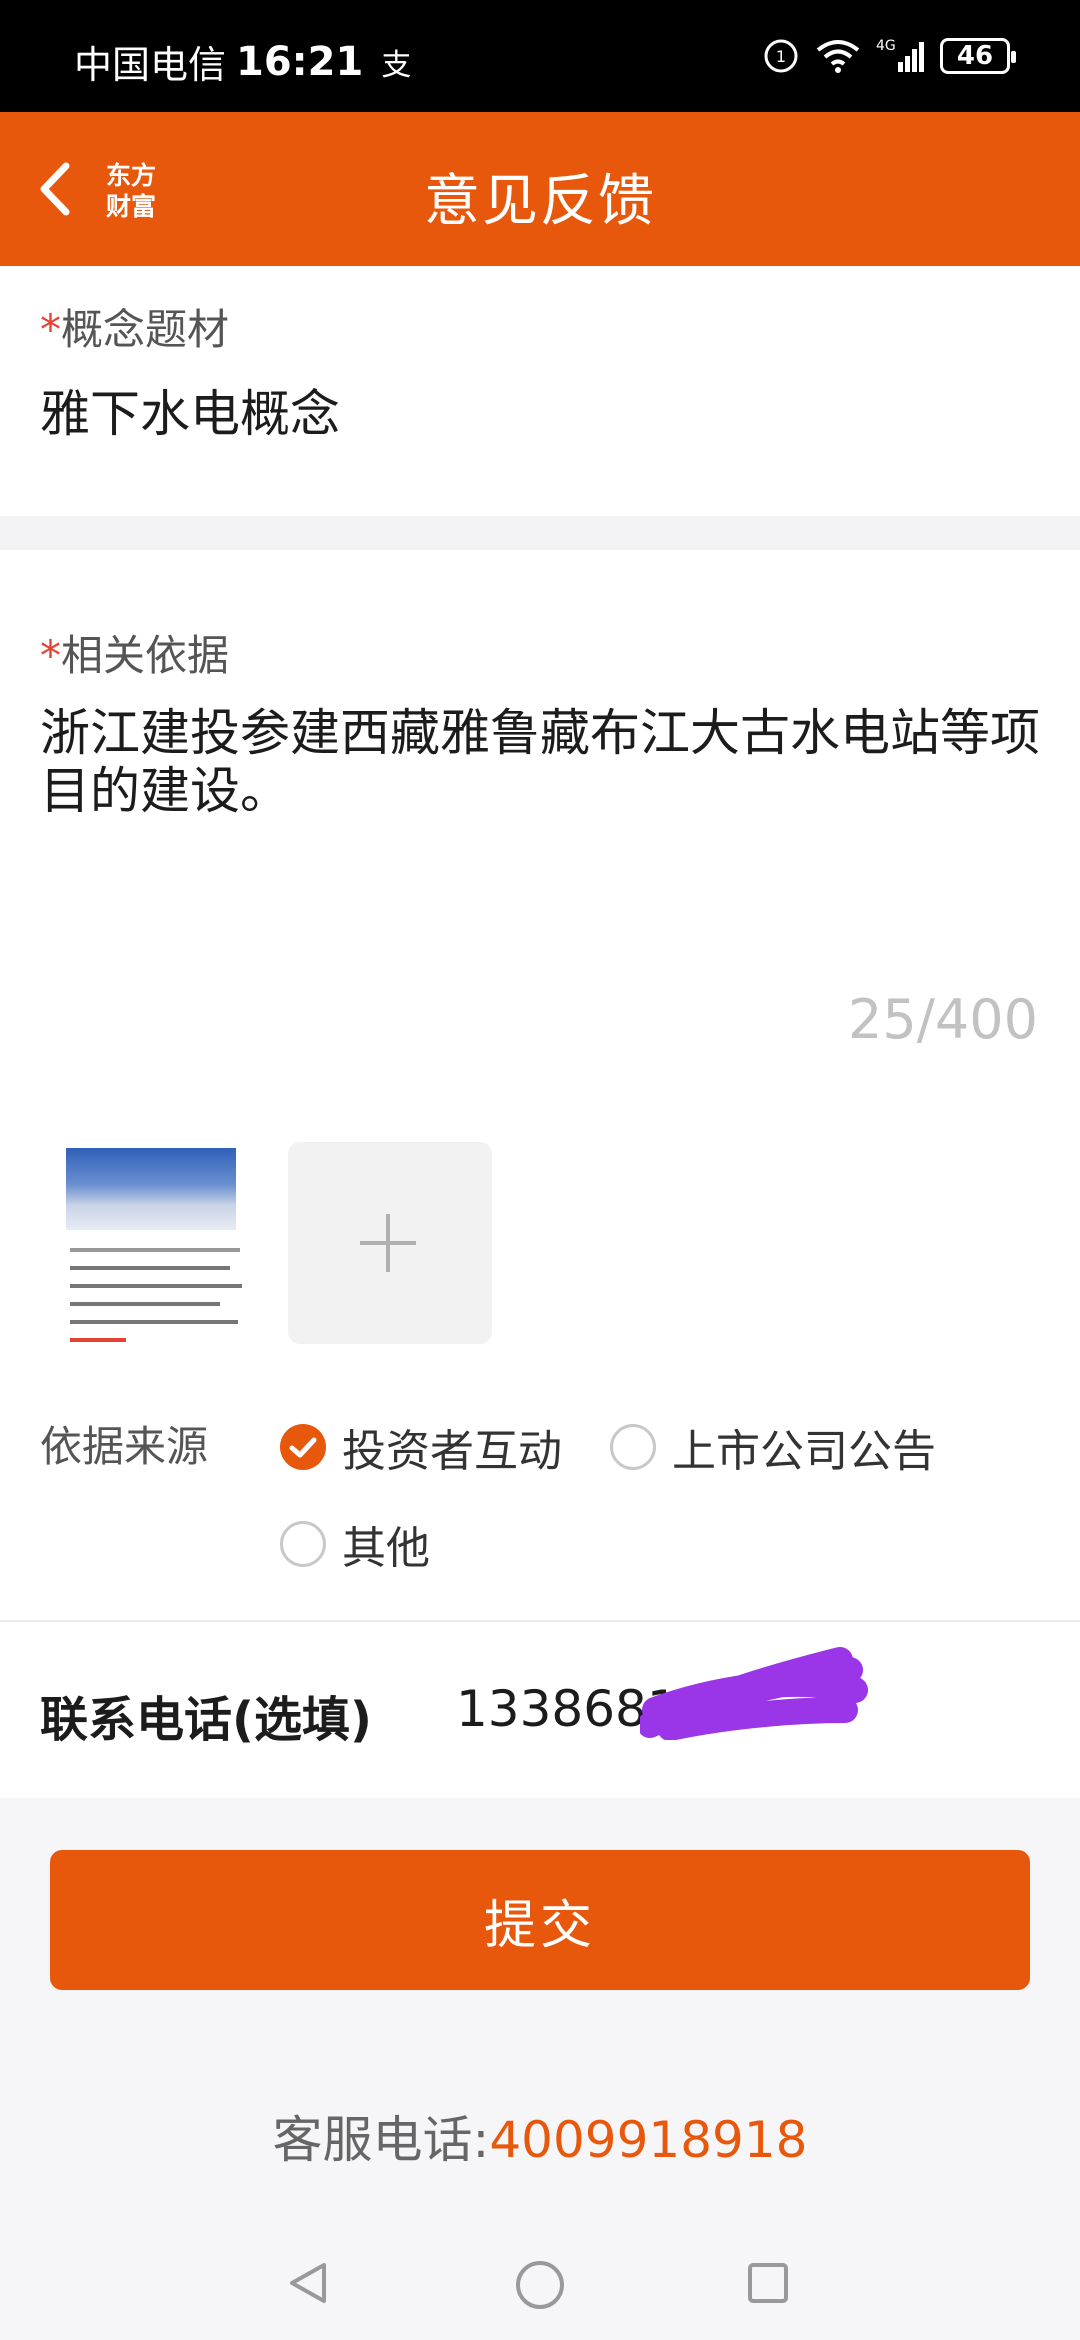 This screenshot has height=2340, width=1080. I want to click on radio-investor-interaction: 投资者互动, so click(421, 1447).